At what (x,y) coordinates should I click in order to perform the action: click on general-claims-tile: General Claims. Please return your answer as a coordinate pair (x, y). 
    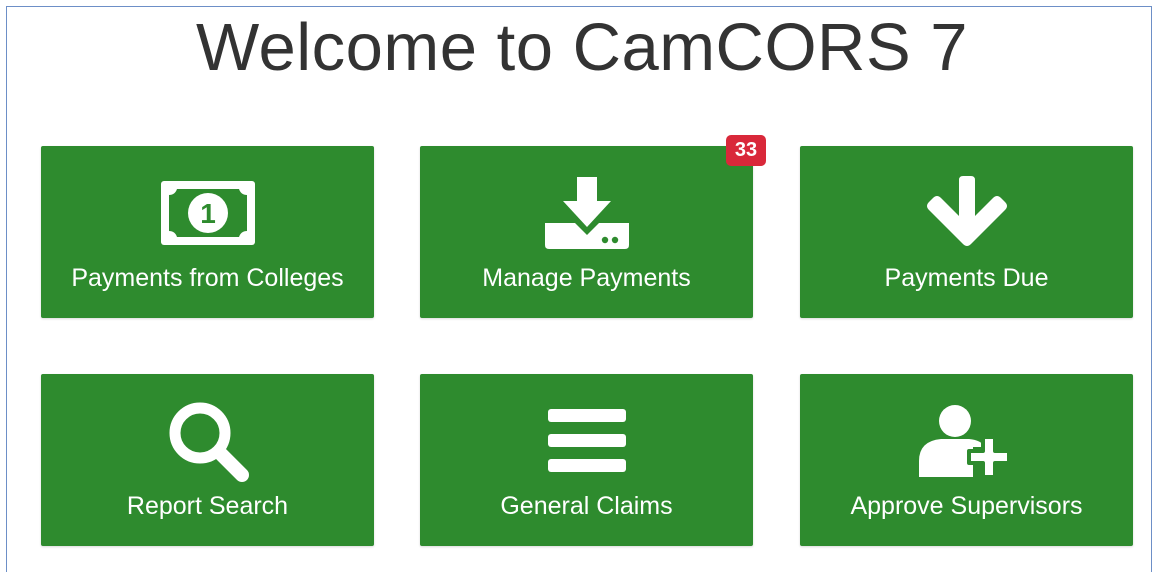
    Looking at the image, I should click on (586, 460).